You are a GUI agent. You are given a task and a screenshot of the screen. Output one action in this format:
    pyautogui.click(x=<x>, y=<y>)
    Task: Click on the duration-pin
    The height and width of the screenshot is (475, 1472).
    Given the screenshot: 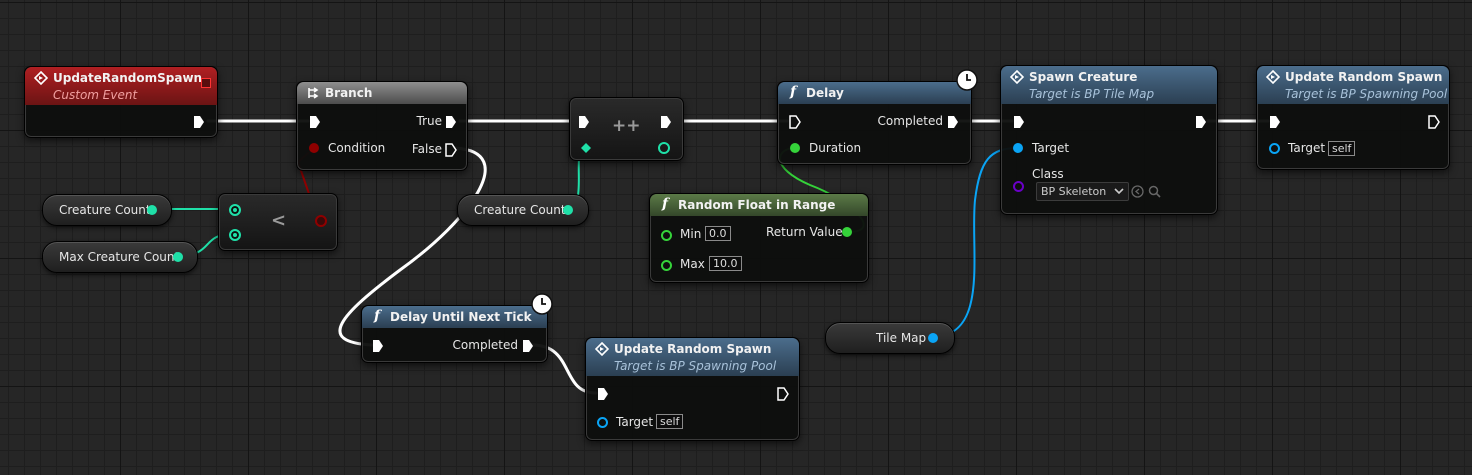 What is the action you would take?
    pyautogui.click(x=795, y=148)
    